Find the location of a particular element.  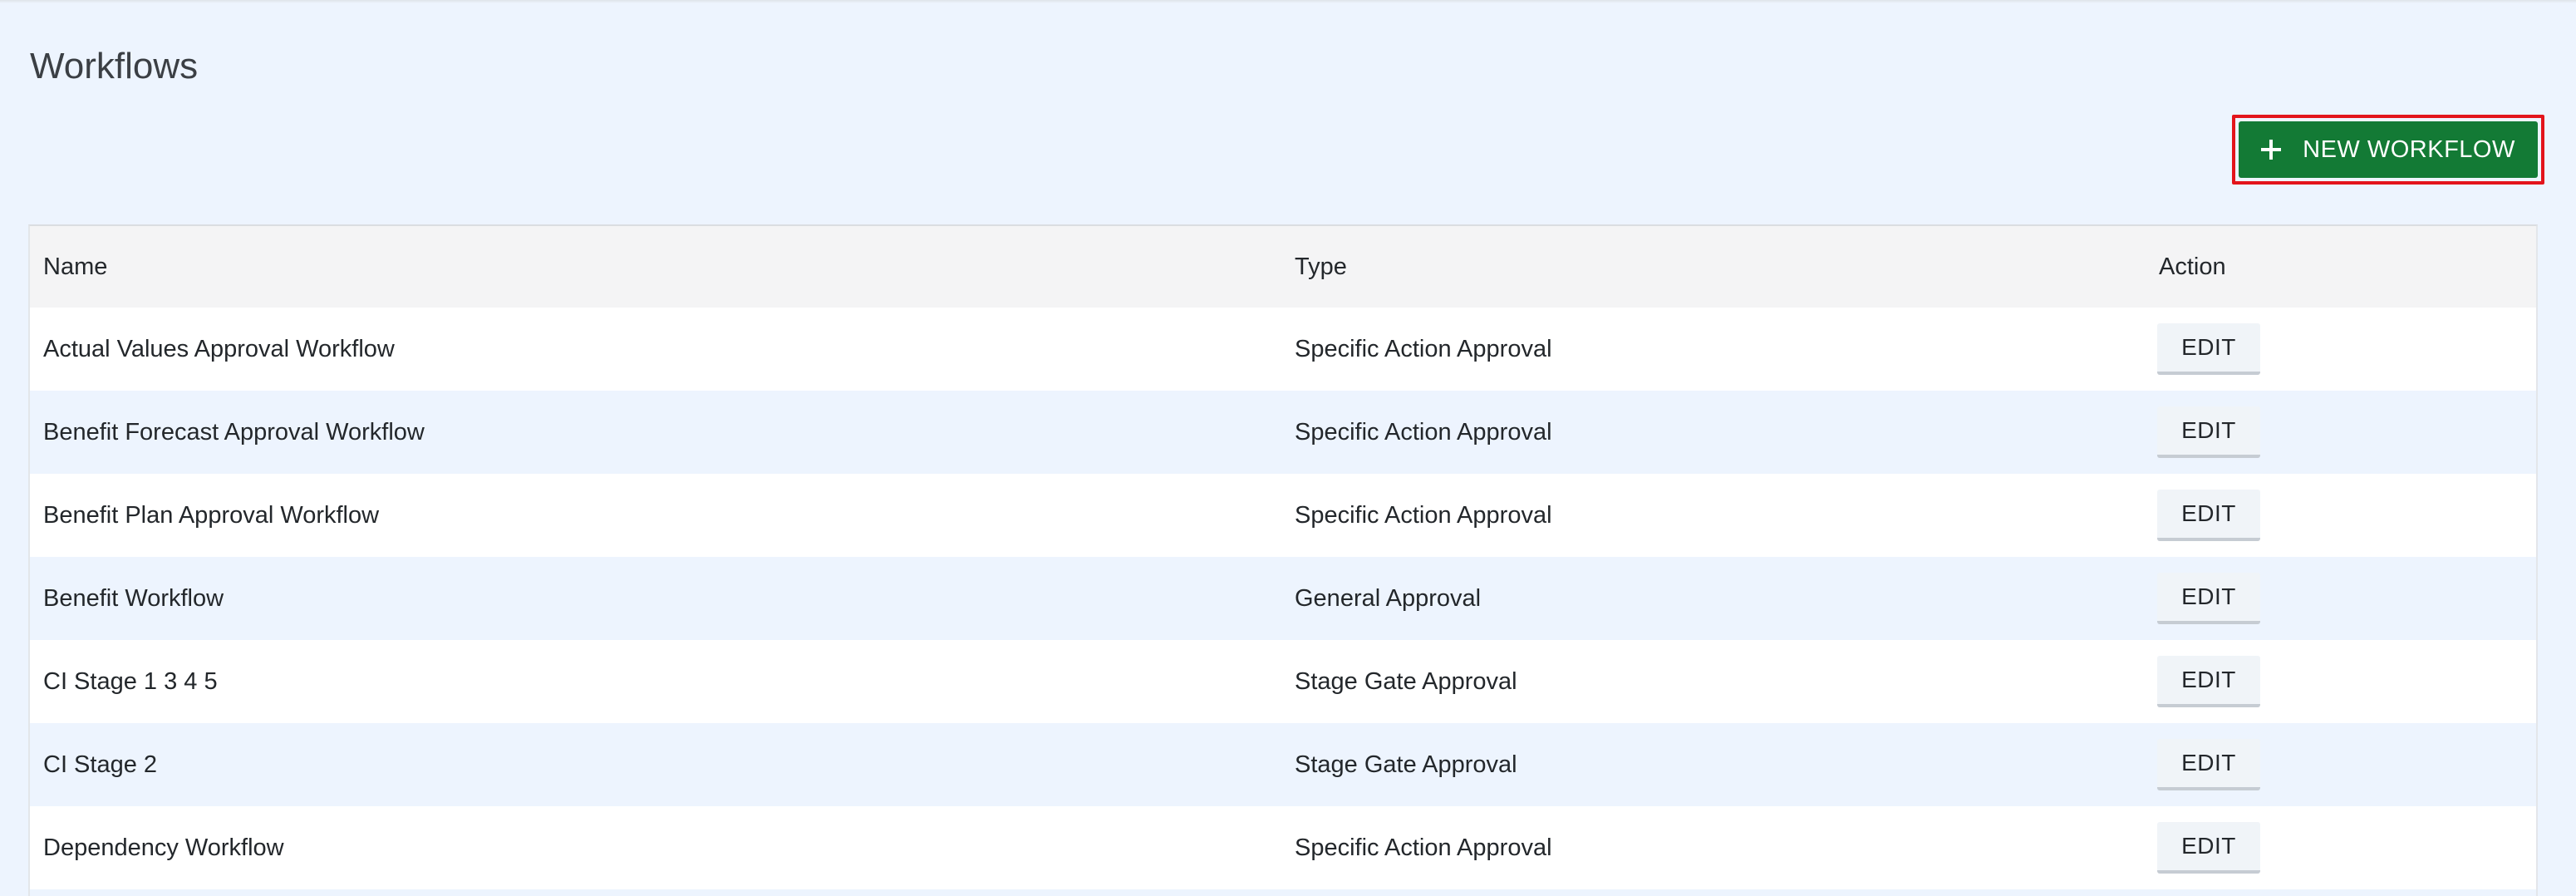

table-header-row: Name Type Action is located at coordinates (1283, 267).